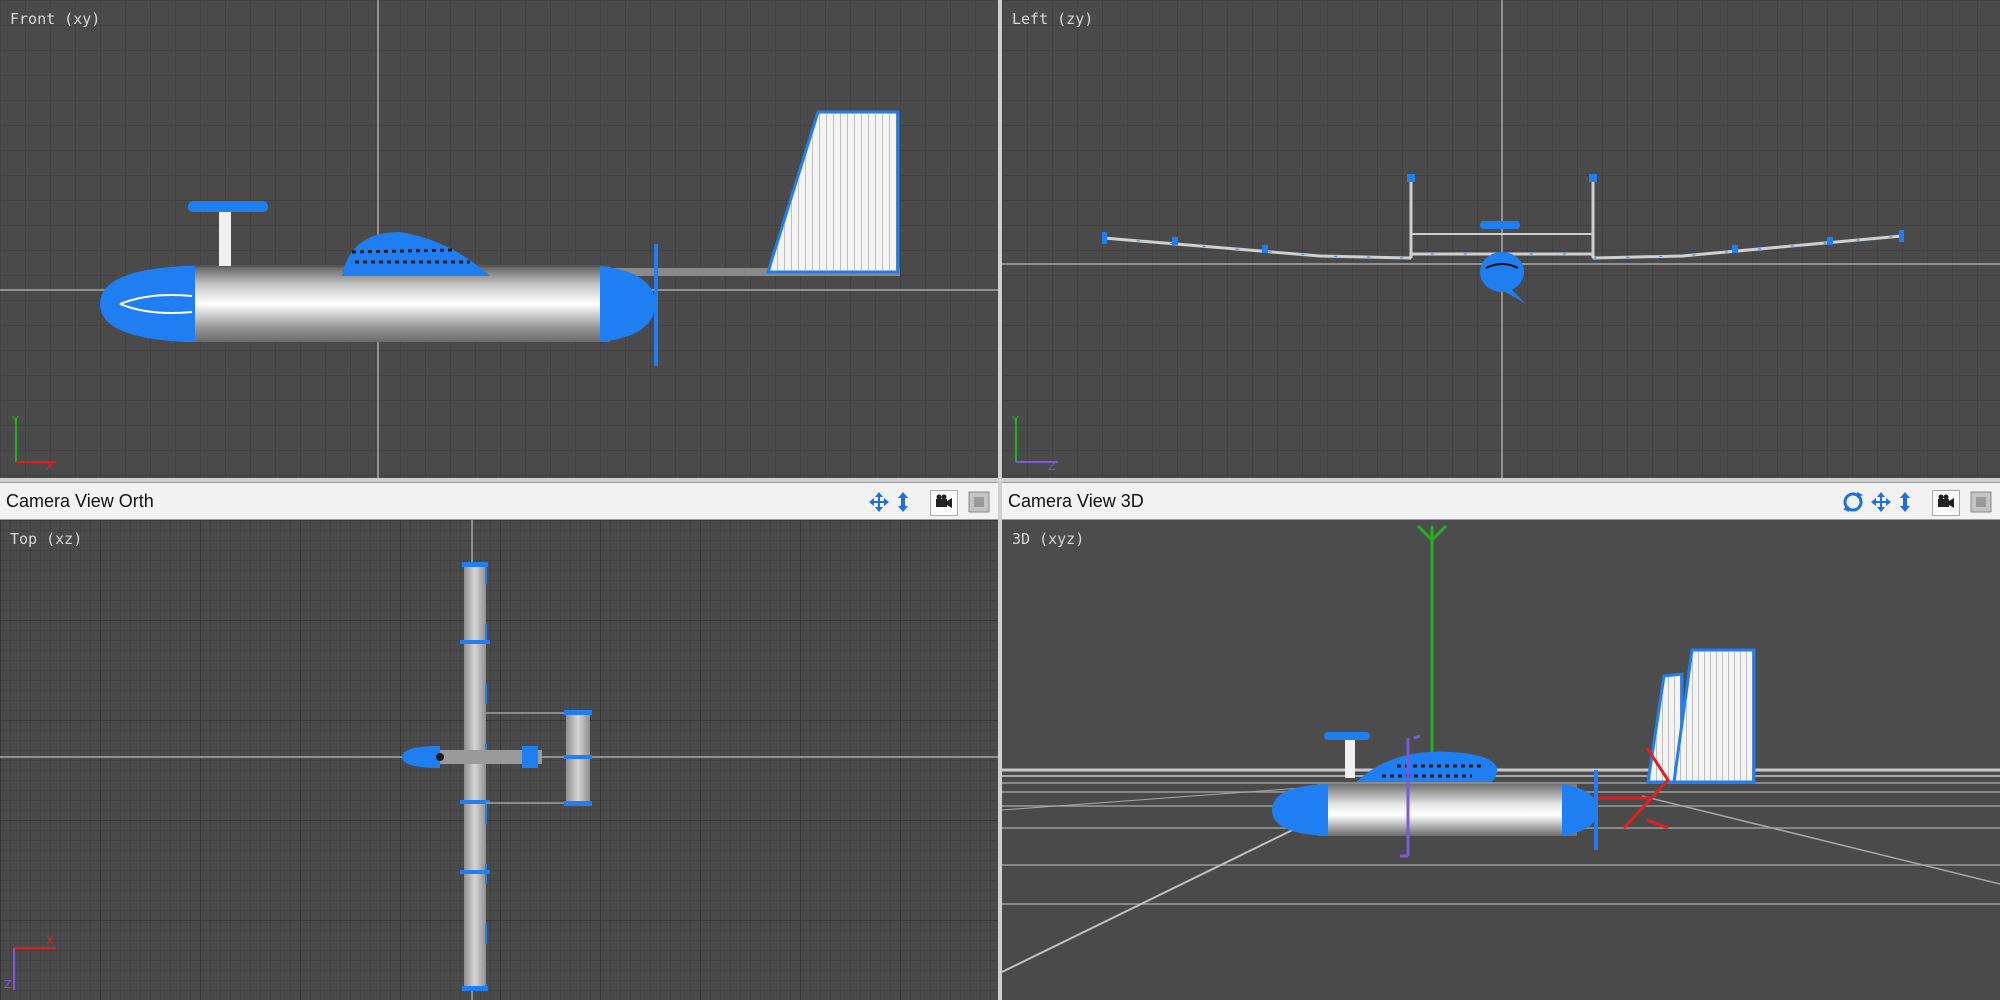 The width and height of the screenshot is (2000, 1000). Describe the element at coordinates (1048, 539) in the screenshot. I see `viewport-label: 3D (xyz)` at that location.